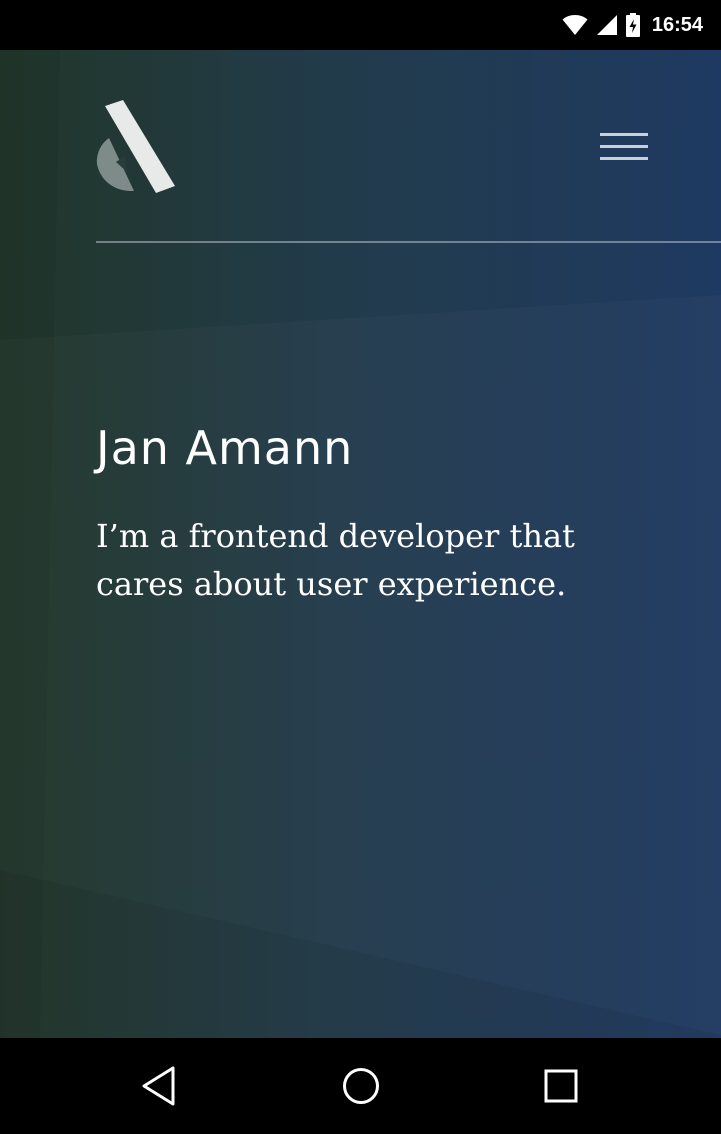 The width and height of the screenshot is (721, 1134). I want to click on cell-signal-icon, so click(606, 25).